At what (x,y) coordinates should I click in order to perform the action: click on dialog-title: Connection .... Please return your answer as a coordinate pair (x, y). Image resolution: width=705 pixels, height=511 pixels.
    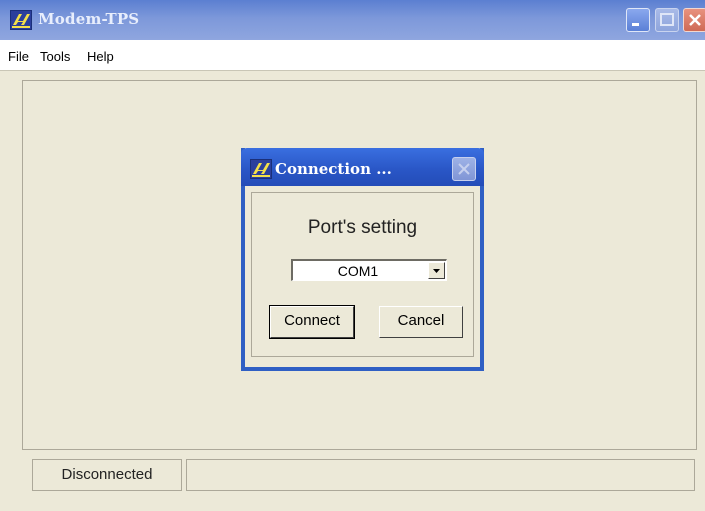
    Looking at the image, I should click on (333, 169).